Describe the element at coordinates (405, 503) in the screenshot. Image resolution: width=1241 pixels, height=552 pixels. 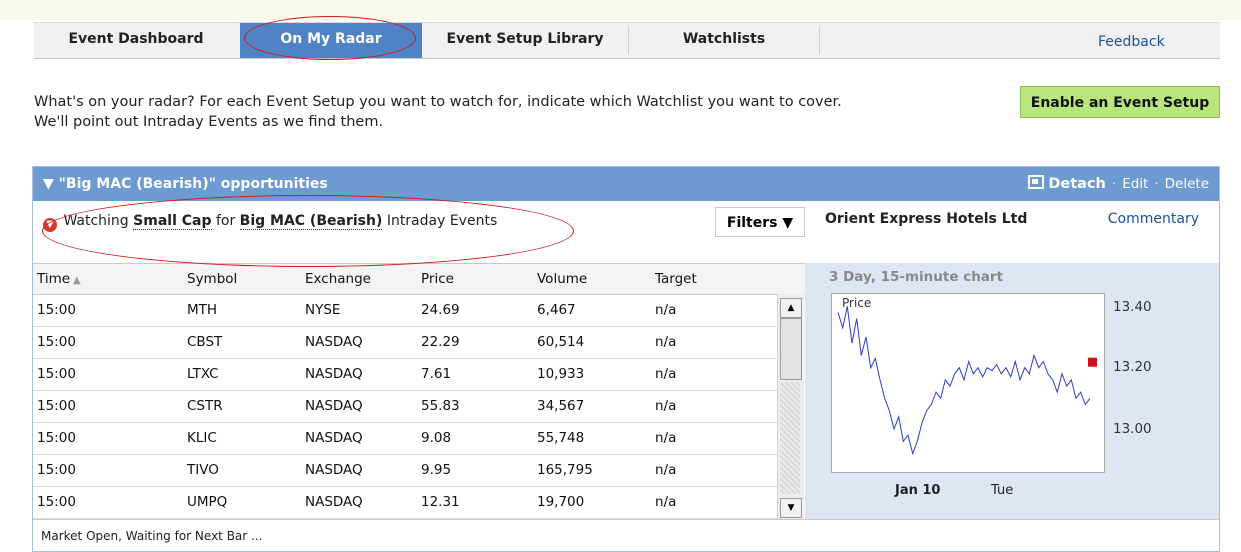
I see `table-row: 15:00 UMPQ NASDAQ 12.31 19,700 n/a` at that location.